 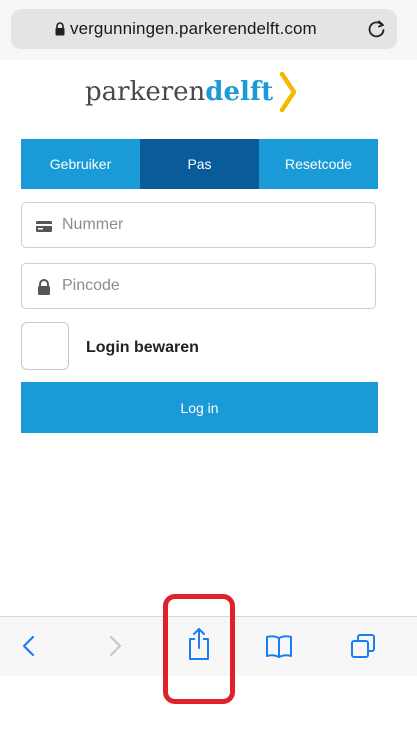 I want to click on login-button: Log in, so click(x=199, y=407).